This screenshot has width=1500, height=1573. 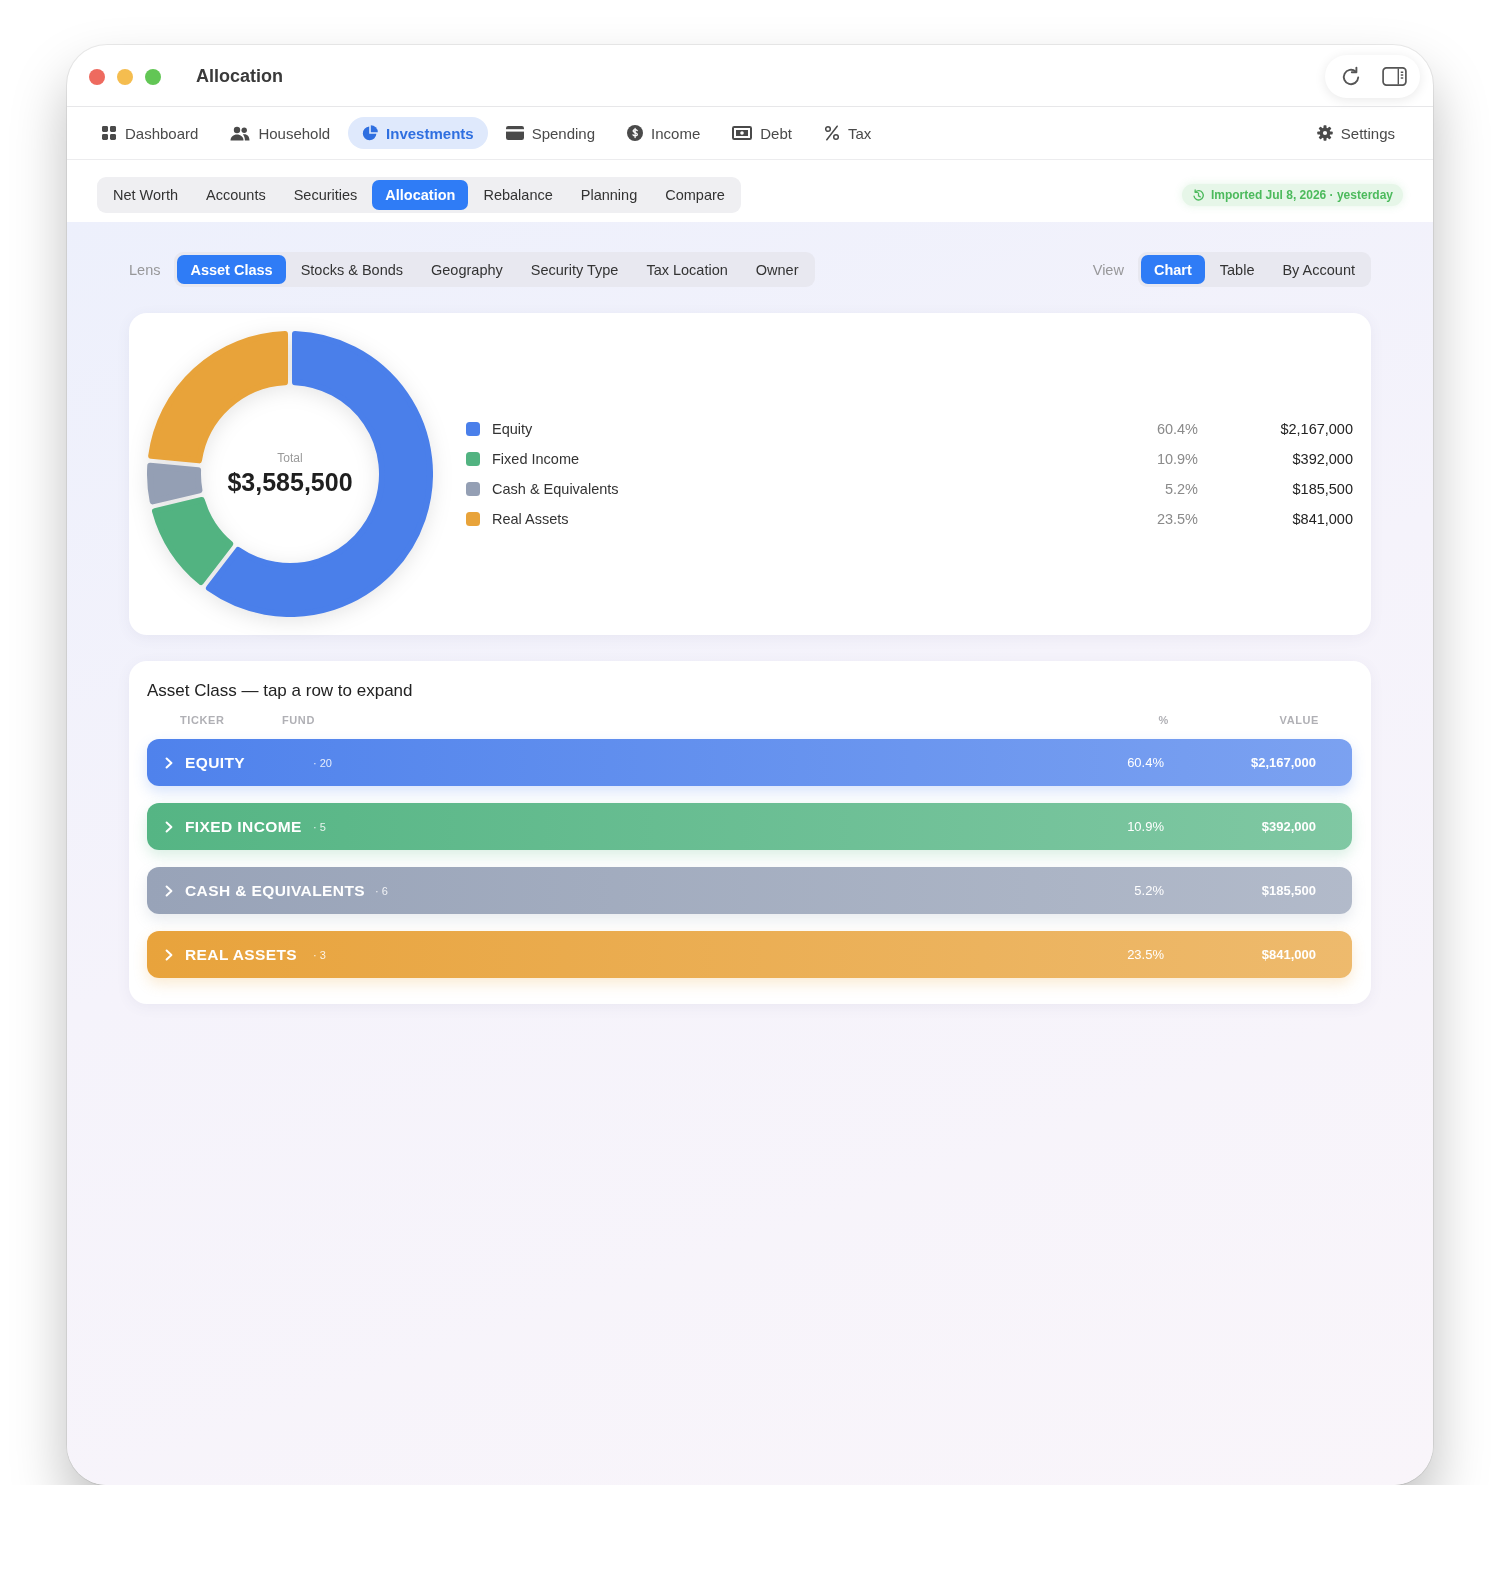 What do you see at coordinates (1355, 133) in the screenshot?
I see `settings-button: Settings` at bounding box center [1355, 133].